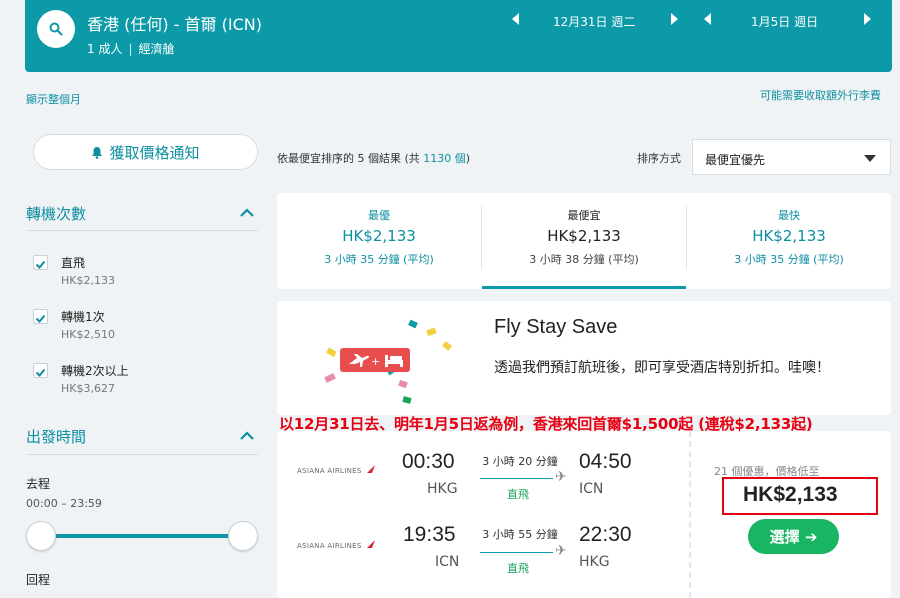  I want to click on cabin-text: 經濟艙, so click(156, 49).